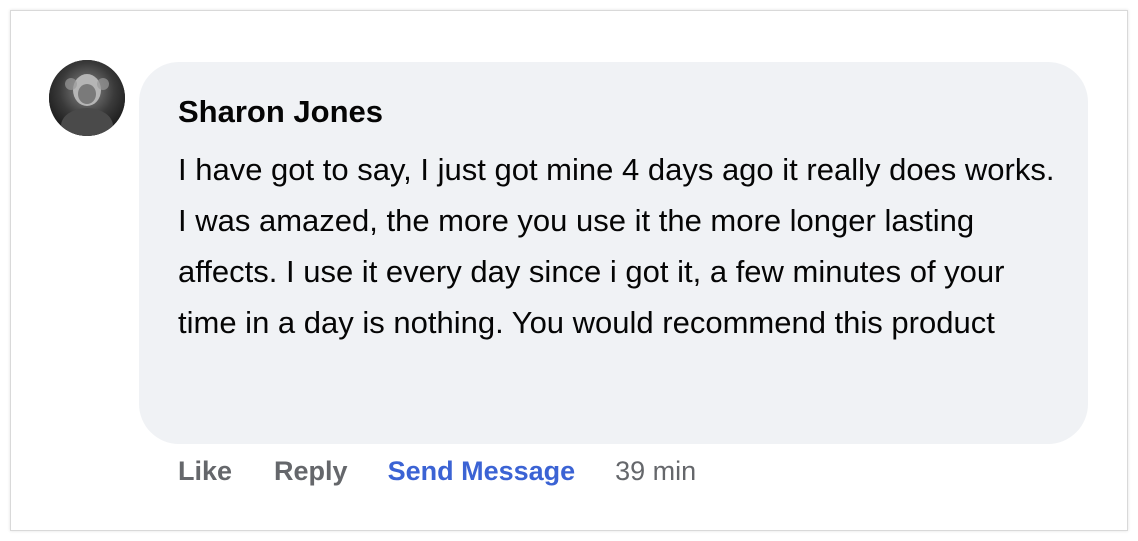 This screenshot has width=1138, height=541. I want to click on author-name: Sharon Jones, so click(614, 112).